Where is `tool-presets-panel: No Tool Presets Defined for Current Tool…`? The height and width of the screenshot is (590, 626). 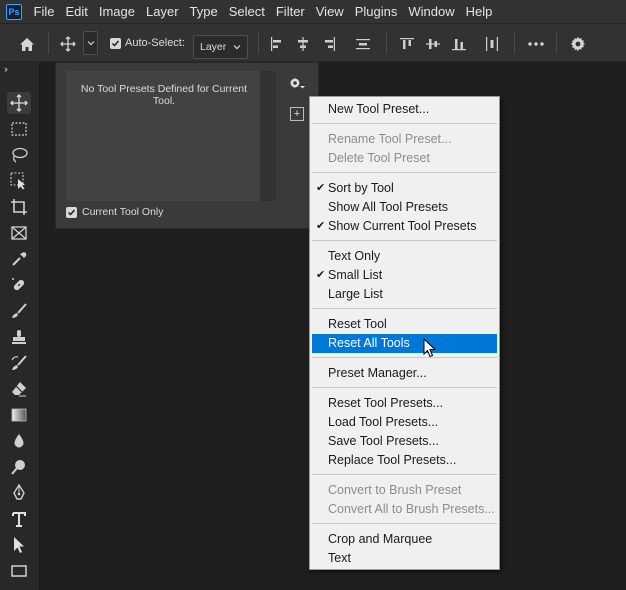
tool-presets-panel: No Tool Presets Defined for Current Tool… is located at coordinates (187, 145).